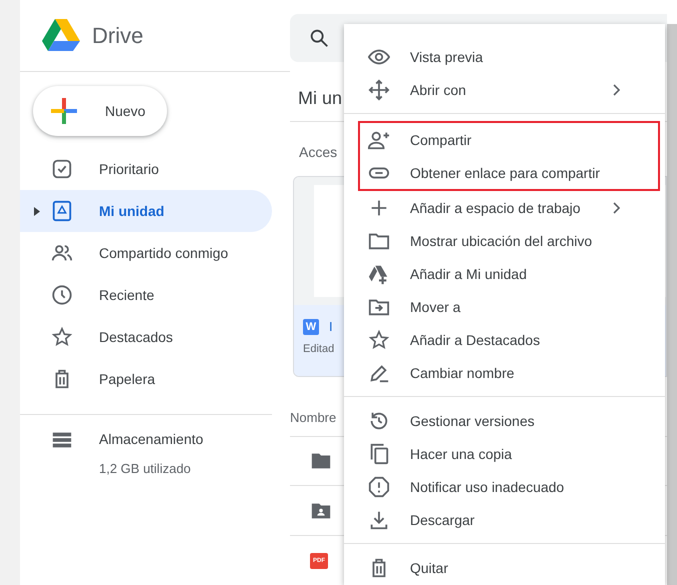 The height and width of the screenshot is (585, 677). Describe the element at coordinates (61, 211) in the screenshot. I see `drive-folder-icon` at that location.